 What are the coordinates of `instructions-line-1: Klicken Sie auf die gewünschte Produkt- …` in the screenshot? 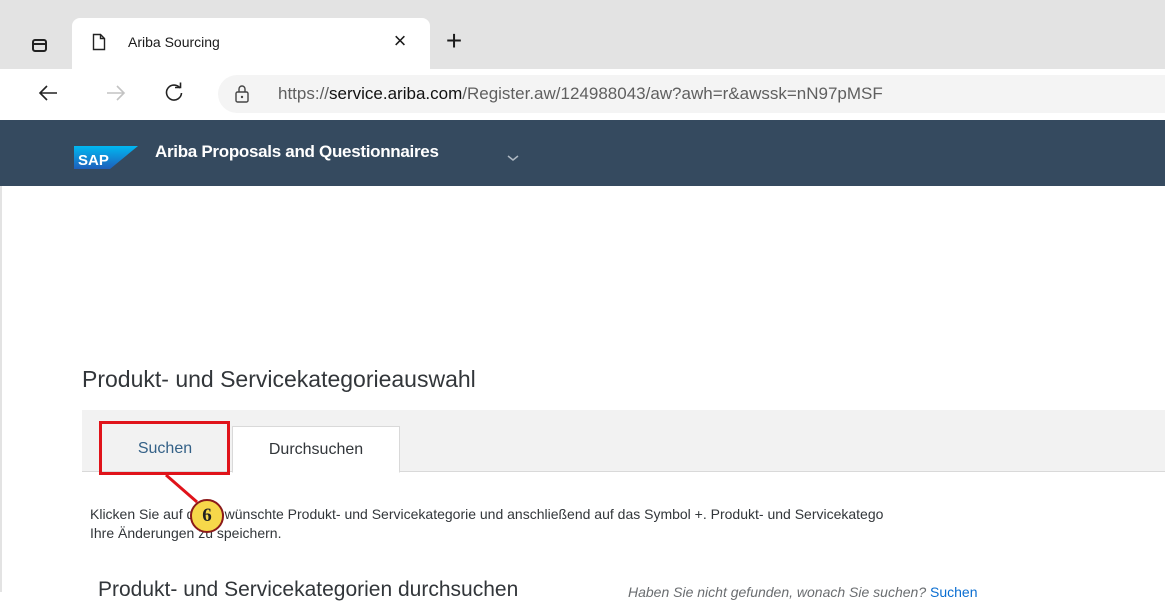 It's located at (487, 514).